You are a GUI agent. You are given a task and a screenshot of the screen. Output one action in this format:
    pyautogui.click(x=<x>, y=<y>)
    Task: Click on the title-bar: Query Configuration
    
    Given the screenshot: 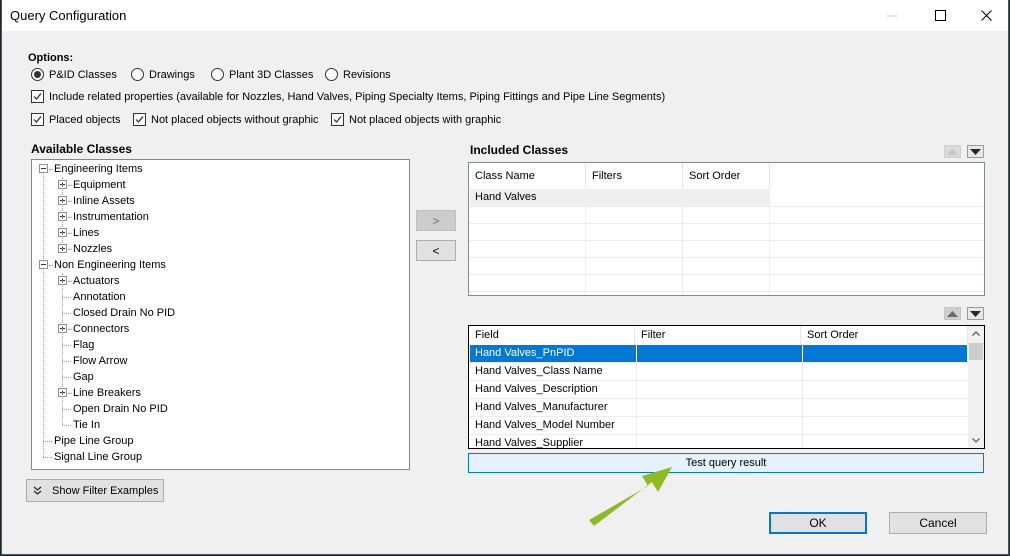 What is the action you would take?
    pyautogui.click(x=505, y=15)
    